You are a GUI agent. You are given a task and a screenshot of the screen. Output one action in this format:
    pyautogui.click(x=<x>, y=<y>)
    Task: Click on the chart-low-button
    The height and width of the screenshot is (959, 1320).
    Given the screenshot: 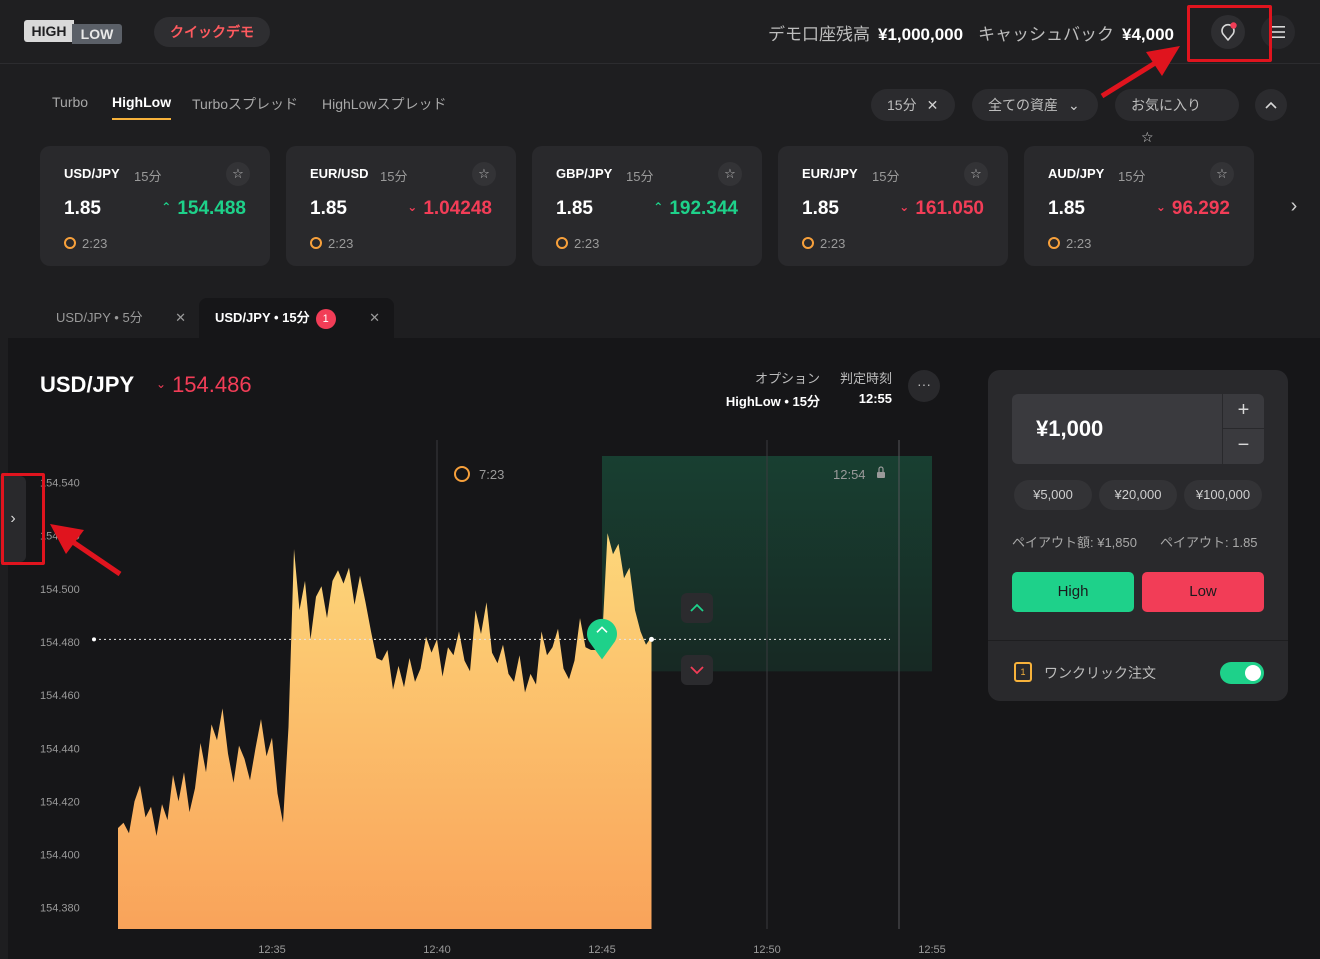 What is the action you would take?
    pyautogui.click(x=697, y=670)
    